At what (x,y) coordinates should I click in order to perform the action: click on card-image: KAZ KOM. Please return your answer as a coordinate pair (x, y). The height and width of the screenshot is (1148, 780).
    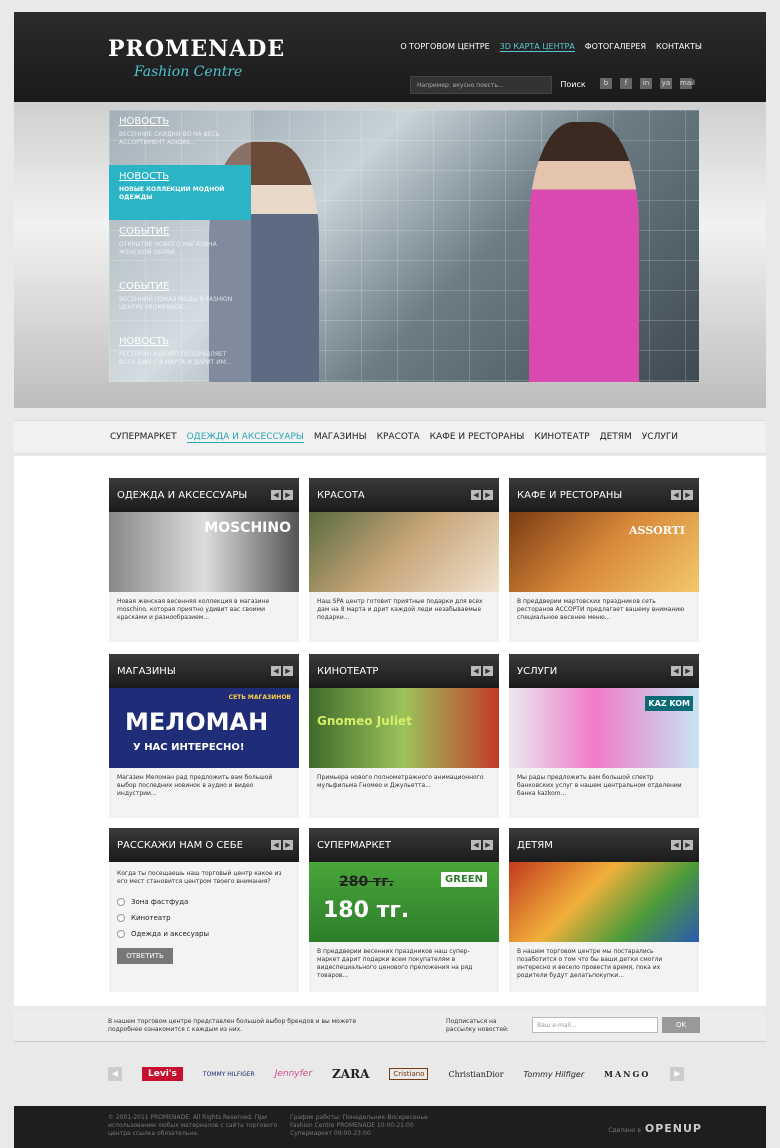
    Looking at the image, I should click on (604, 728).